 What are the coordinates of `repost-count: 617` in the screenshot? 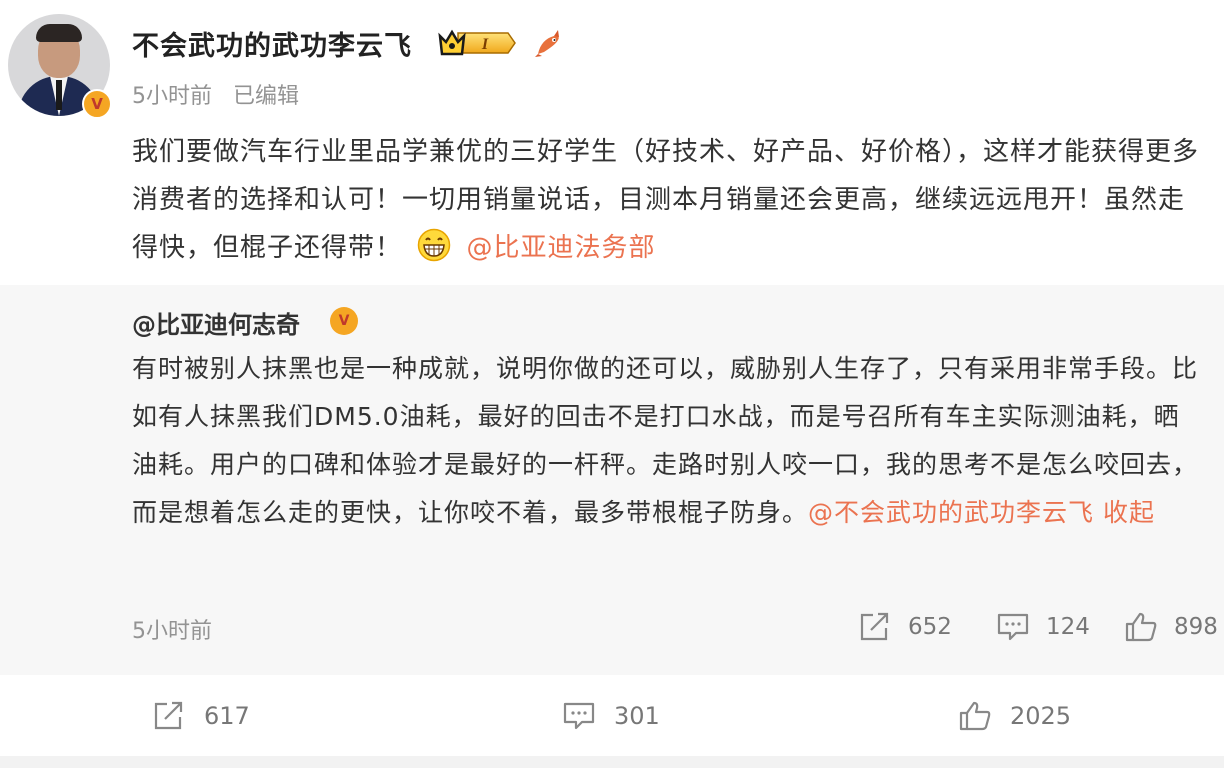 It's located at (227, 716).